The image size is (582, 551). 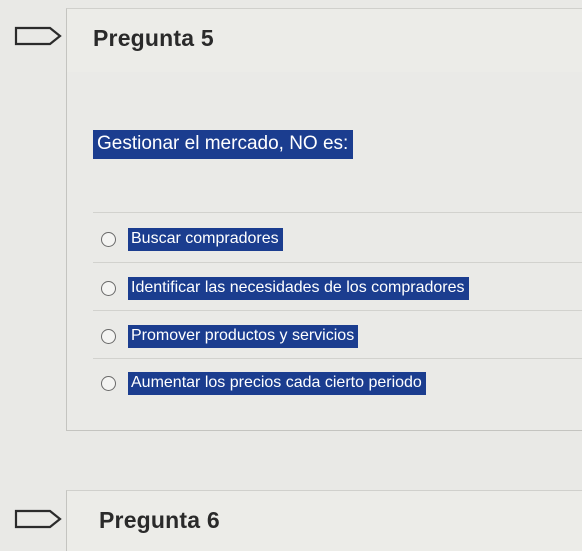 What do you see at coordinates (324, 520) in the screenshot?
I see `question-6-header: Pregunta 6` at bounding box center [324, 520].